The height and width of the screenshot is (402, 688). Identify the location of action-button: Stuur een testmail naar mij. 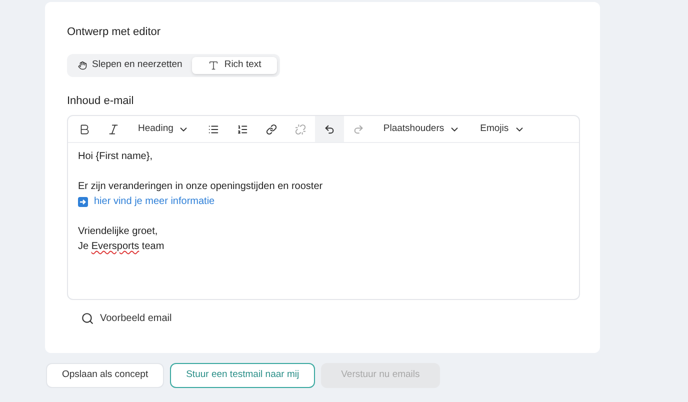
(243, 375).